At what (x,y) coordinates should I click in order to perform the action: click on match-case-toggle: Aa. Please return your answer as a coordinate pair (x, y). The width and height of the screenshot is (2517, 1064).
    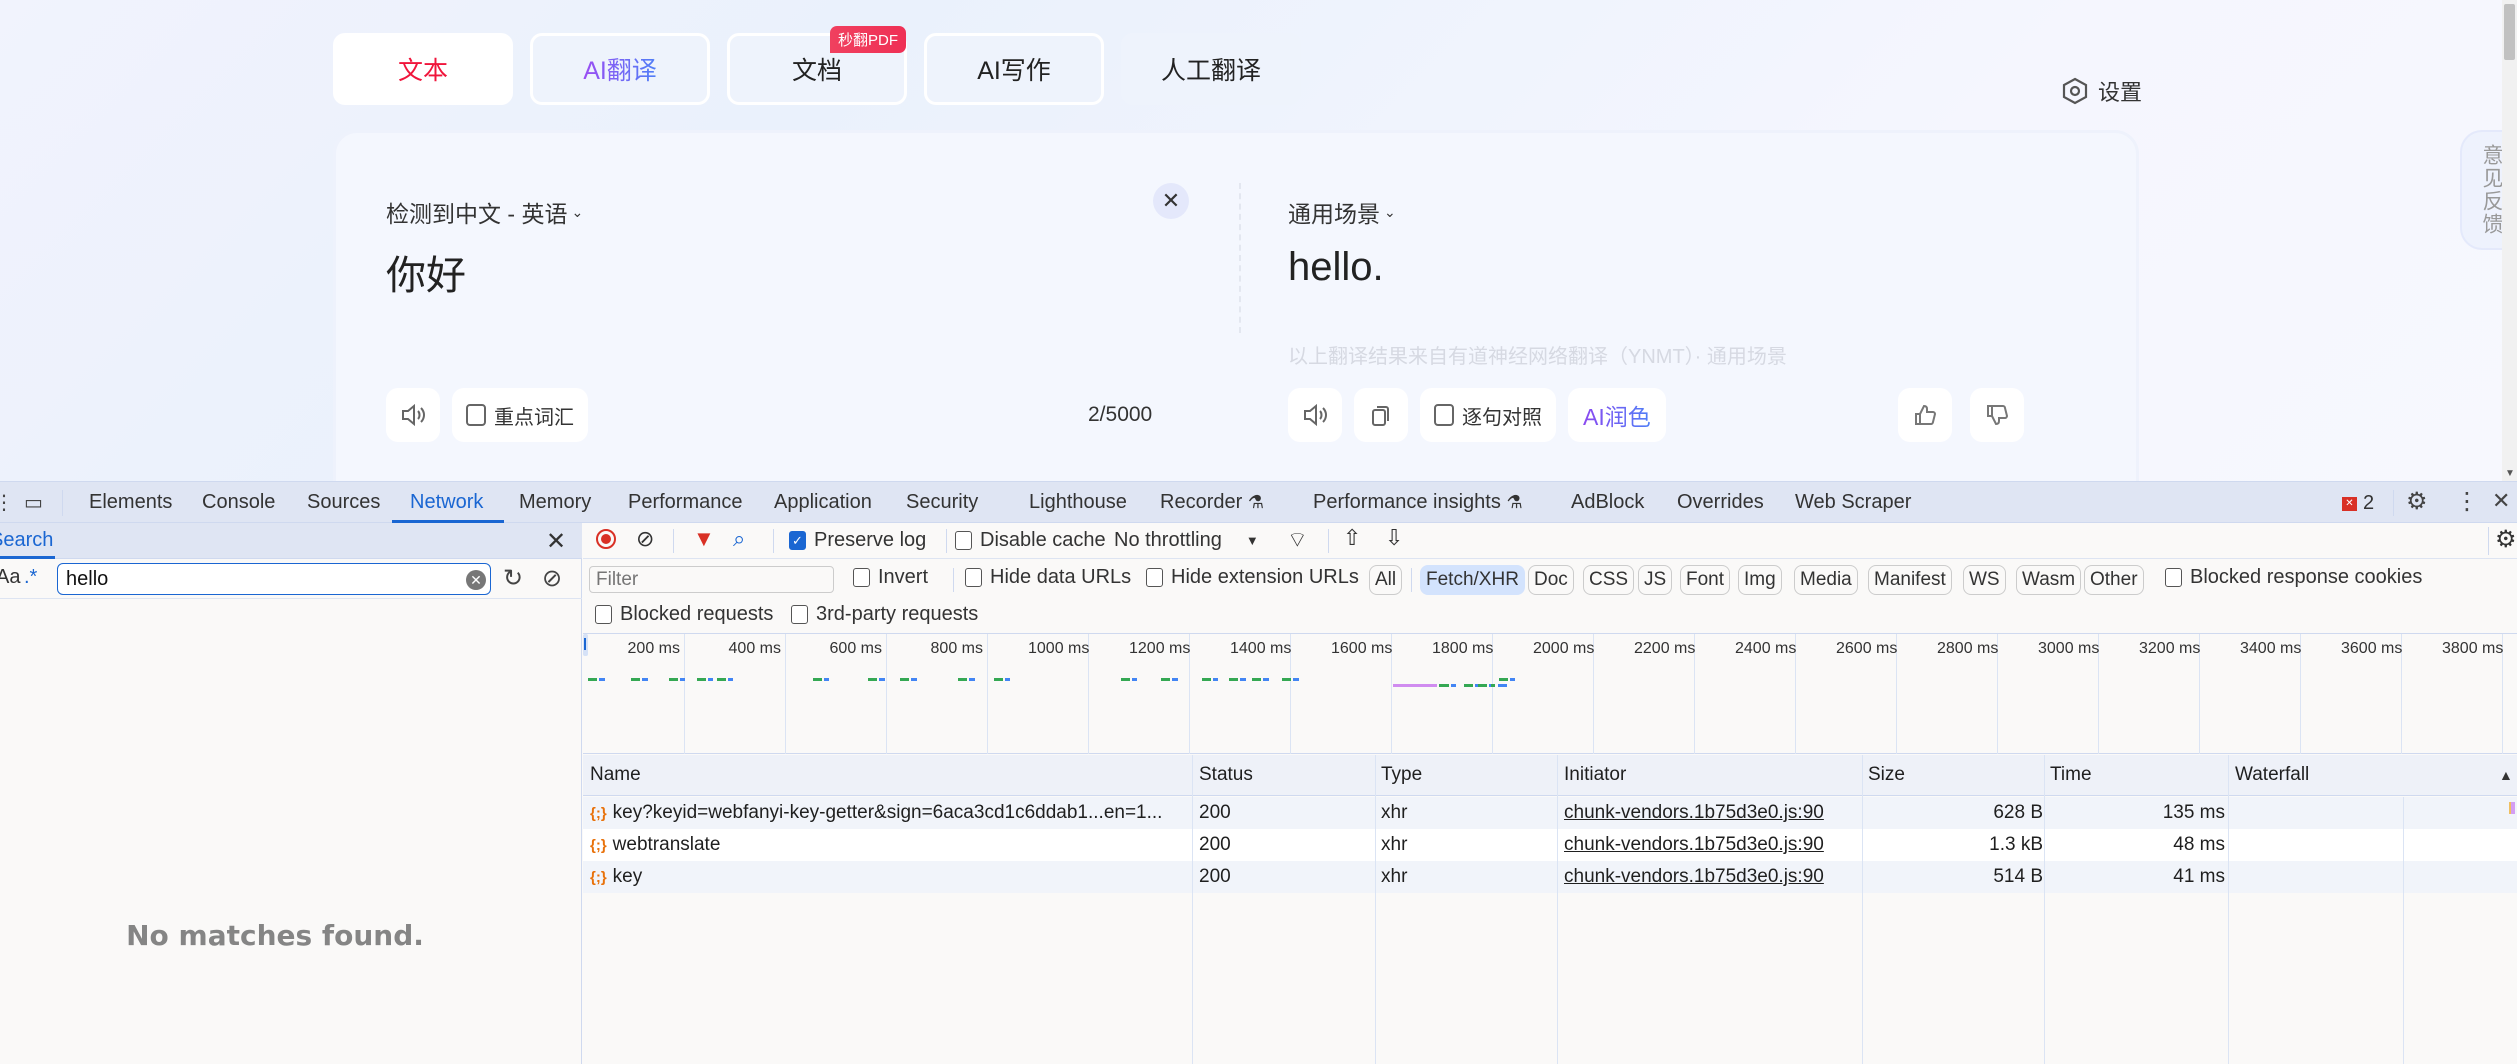
    Looking at the image, I should click on (10, 577).